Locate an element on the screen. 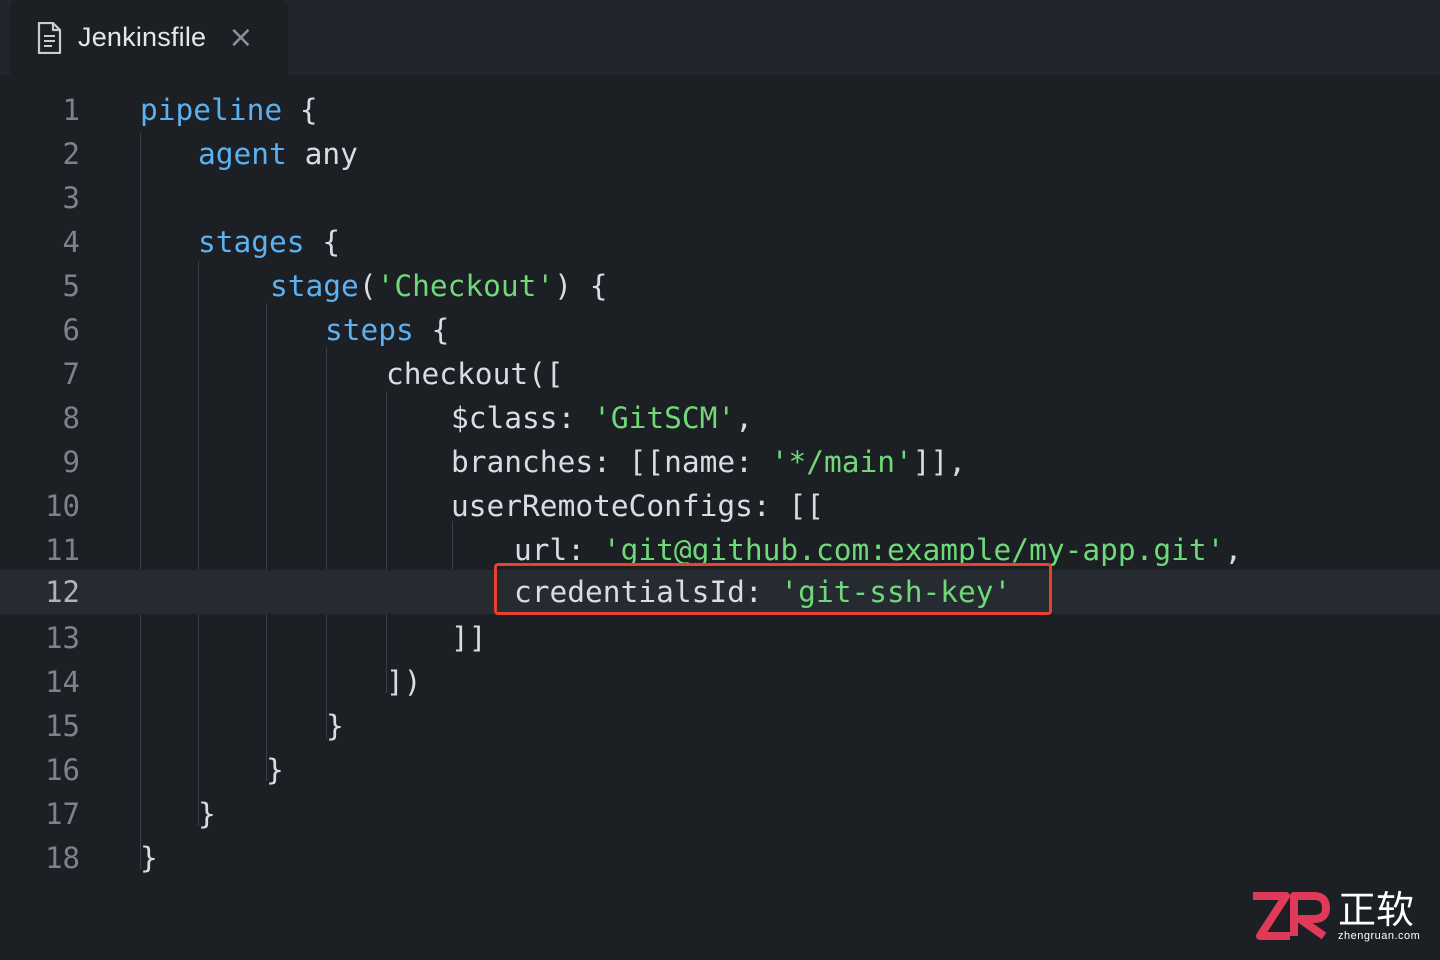  line-code: userRemoteConfigs: [[ is located at coordinates (637, 506).